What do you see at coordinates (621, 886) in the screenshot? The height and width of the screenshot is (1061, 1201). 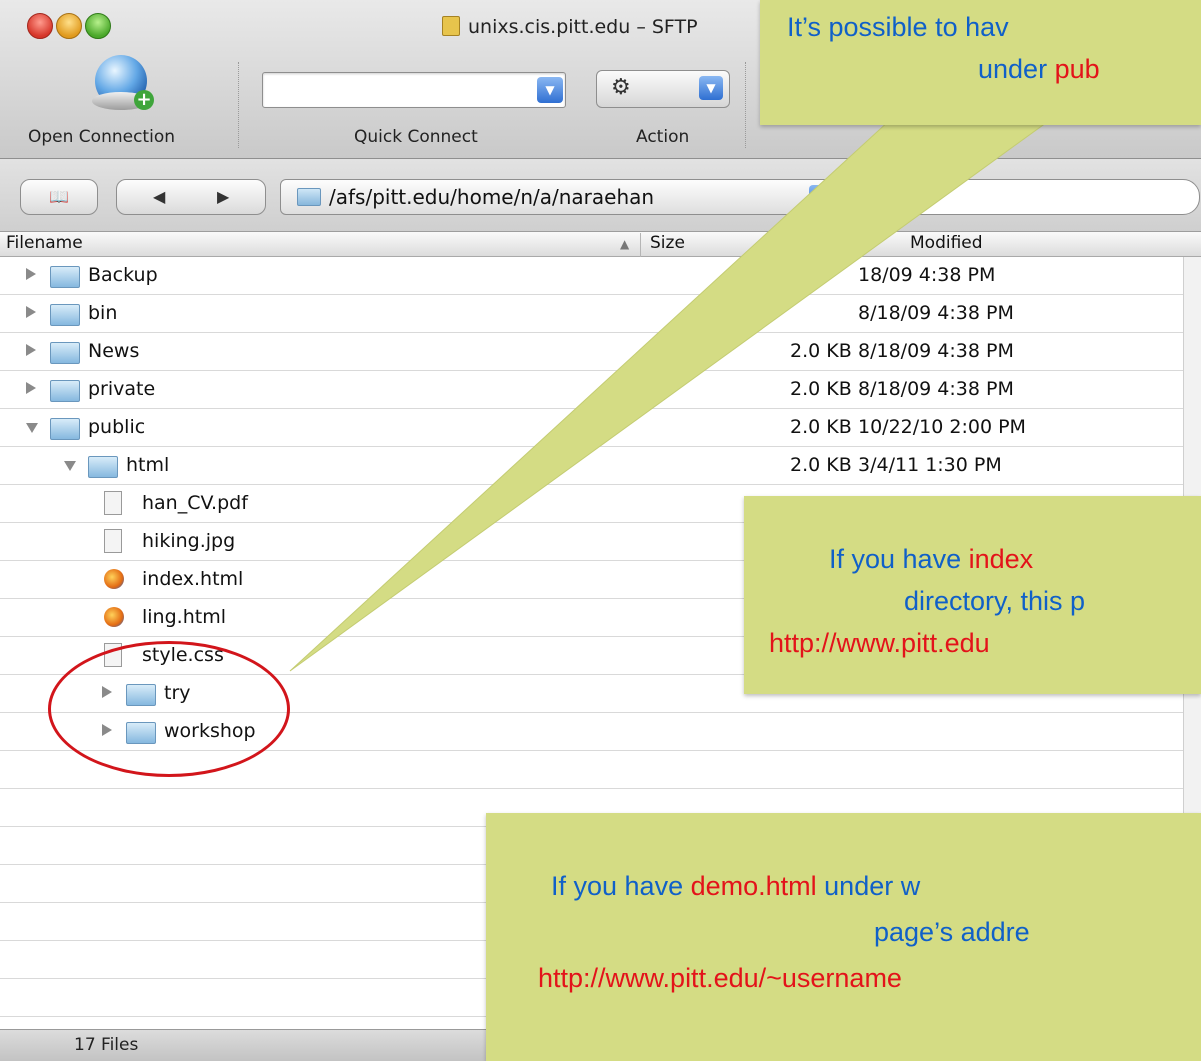 I see `callout-bottom-line1-text: If you have` at bounding box center [621, 886].